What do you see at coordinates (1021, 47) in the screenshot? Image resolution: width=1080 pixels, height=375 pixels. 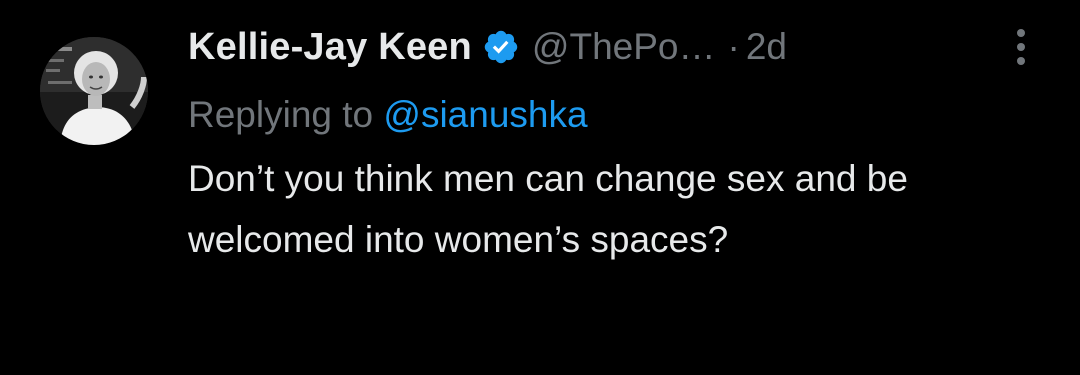 I see `more-vertical-icon` at bounding box center [1021, 47].